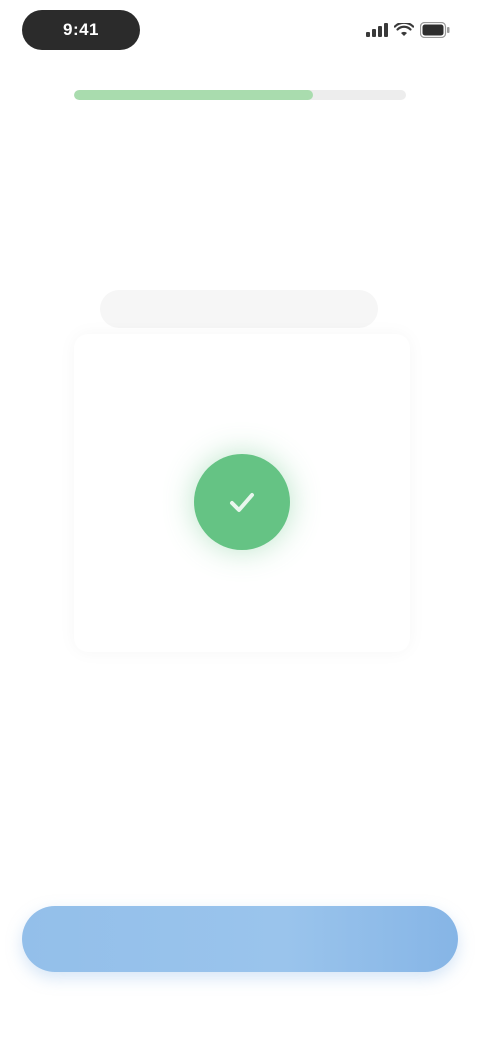 The image size is (480, 1040). What do you see at coordinates (194, 95) in the screenshot?
I see `progress-bar-fill` at bounding box center [194, 95].